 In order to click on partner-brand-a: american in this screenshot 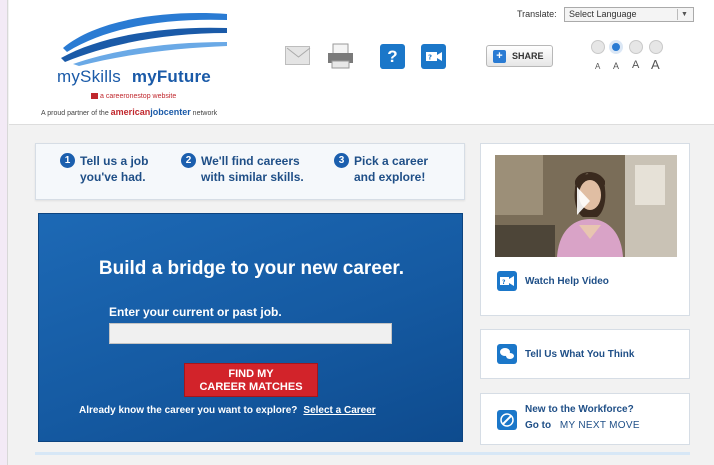, I will do `click(130, 112)`.